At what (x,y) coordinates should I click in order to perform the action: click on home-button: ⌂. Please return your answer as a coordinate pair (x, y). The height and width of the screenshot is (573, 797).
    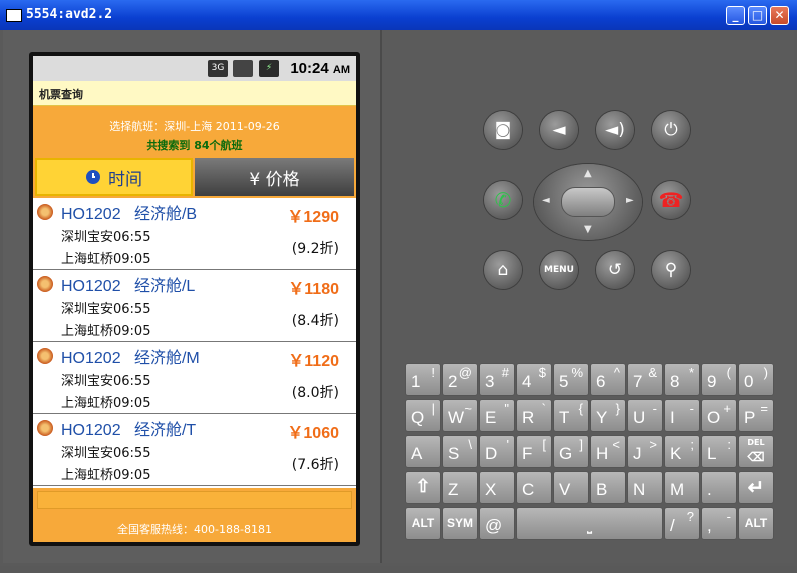
    Looking at the image, I should click on (503, 270).